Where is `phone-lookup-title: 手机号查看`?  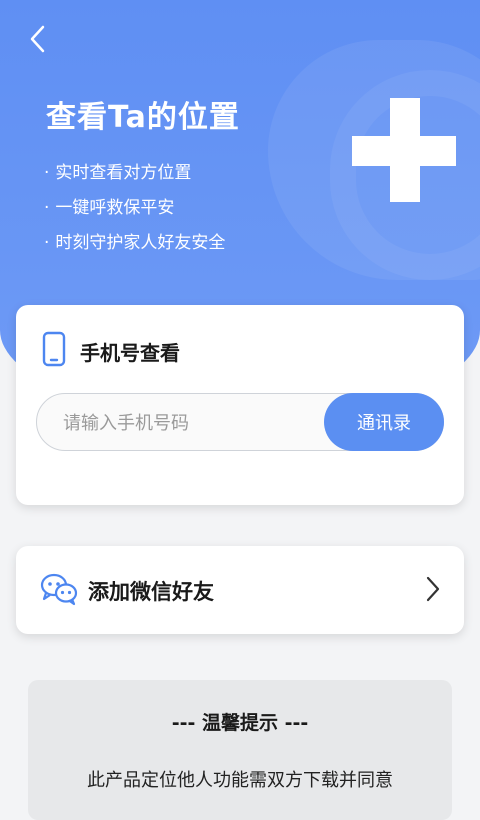
phone-lookup-title: 手机号查看 is located at coordinates (130, 353).